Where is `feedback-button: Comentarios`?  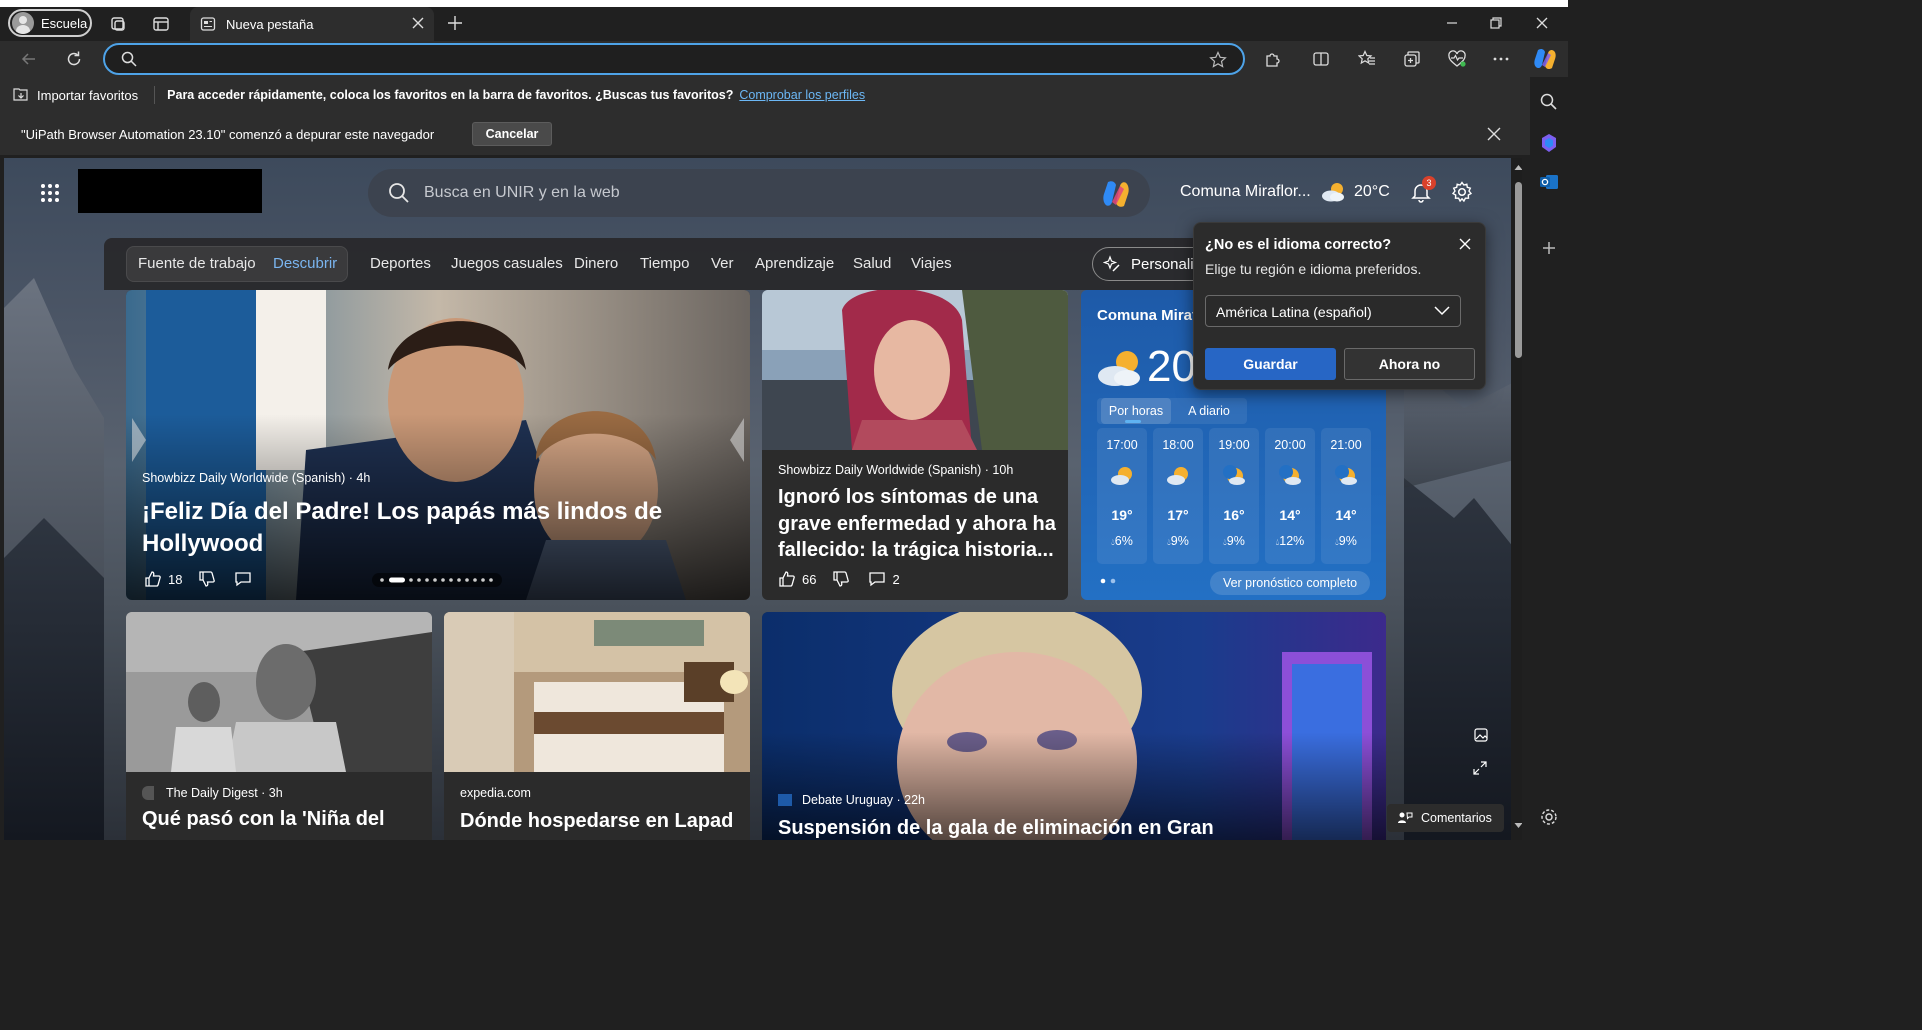
feedback-button: Comentarios is located at coordinates (1445, 818).